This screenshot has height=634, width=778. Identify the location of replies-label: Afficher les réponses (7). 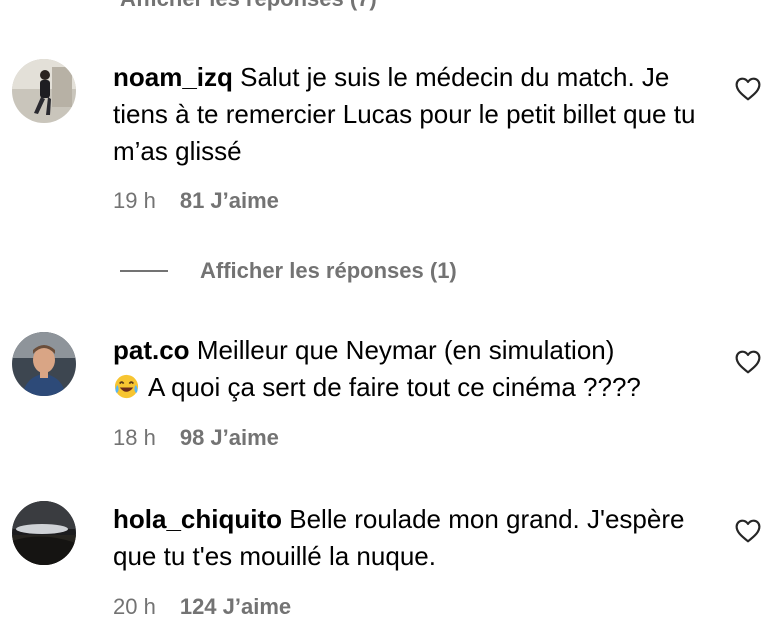
(248, 6).